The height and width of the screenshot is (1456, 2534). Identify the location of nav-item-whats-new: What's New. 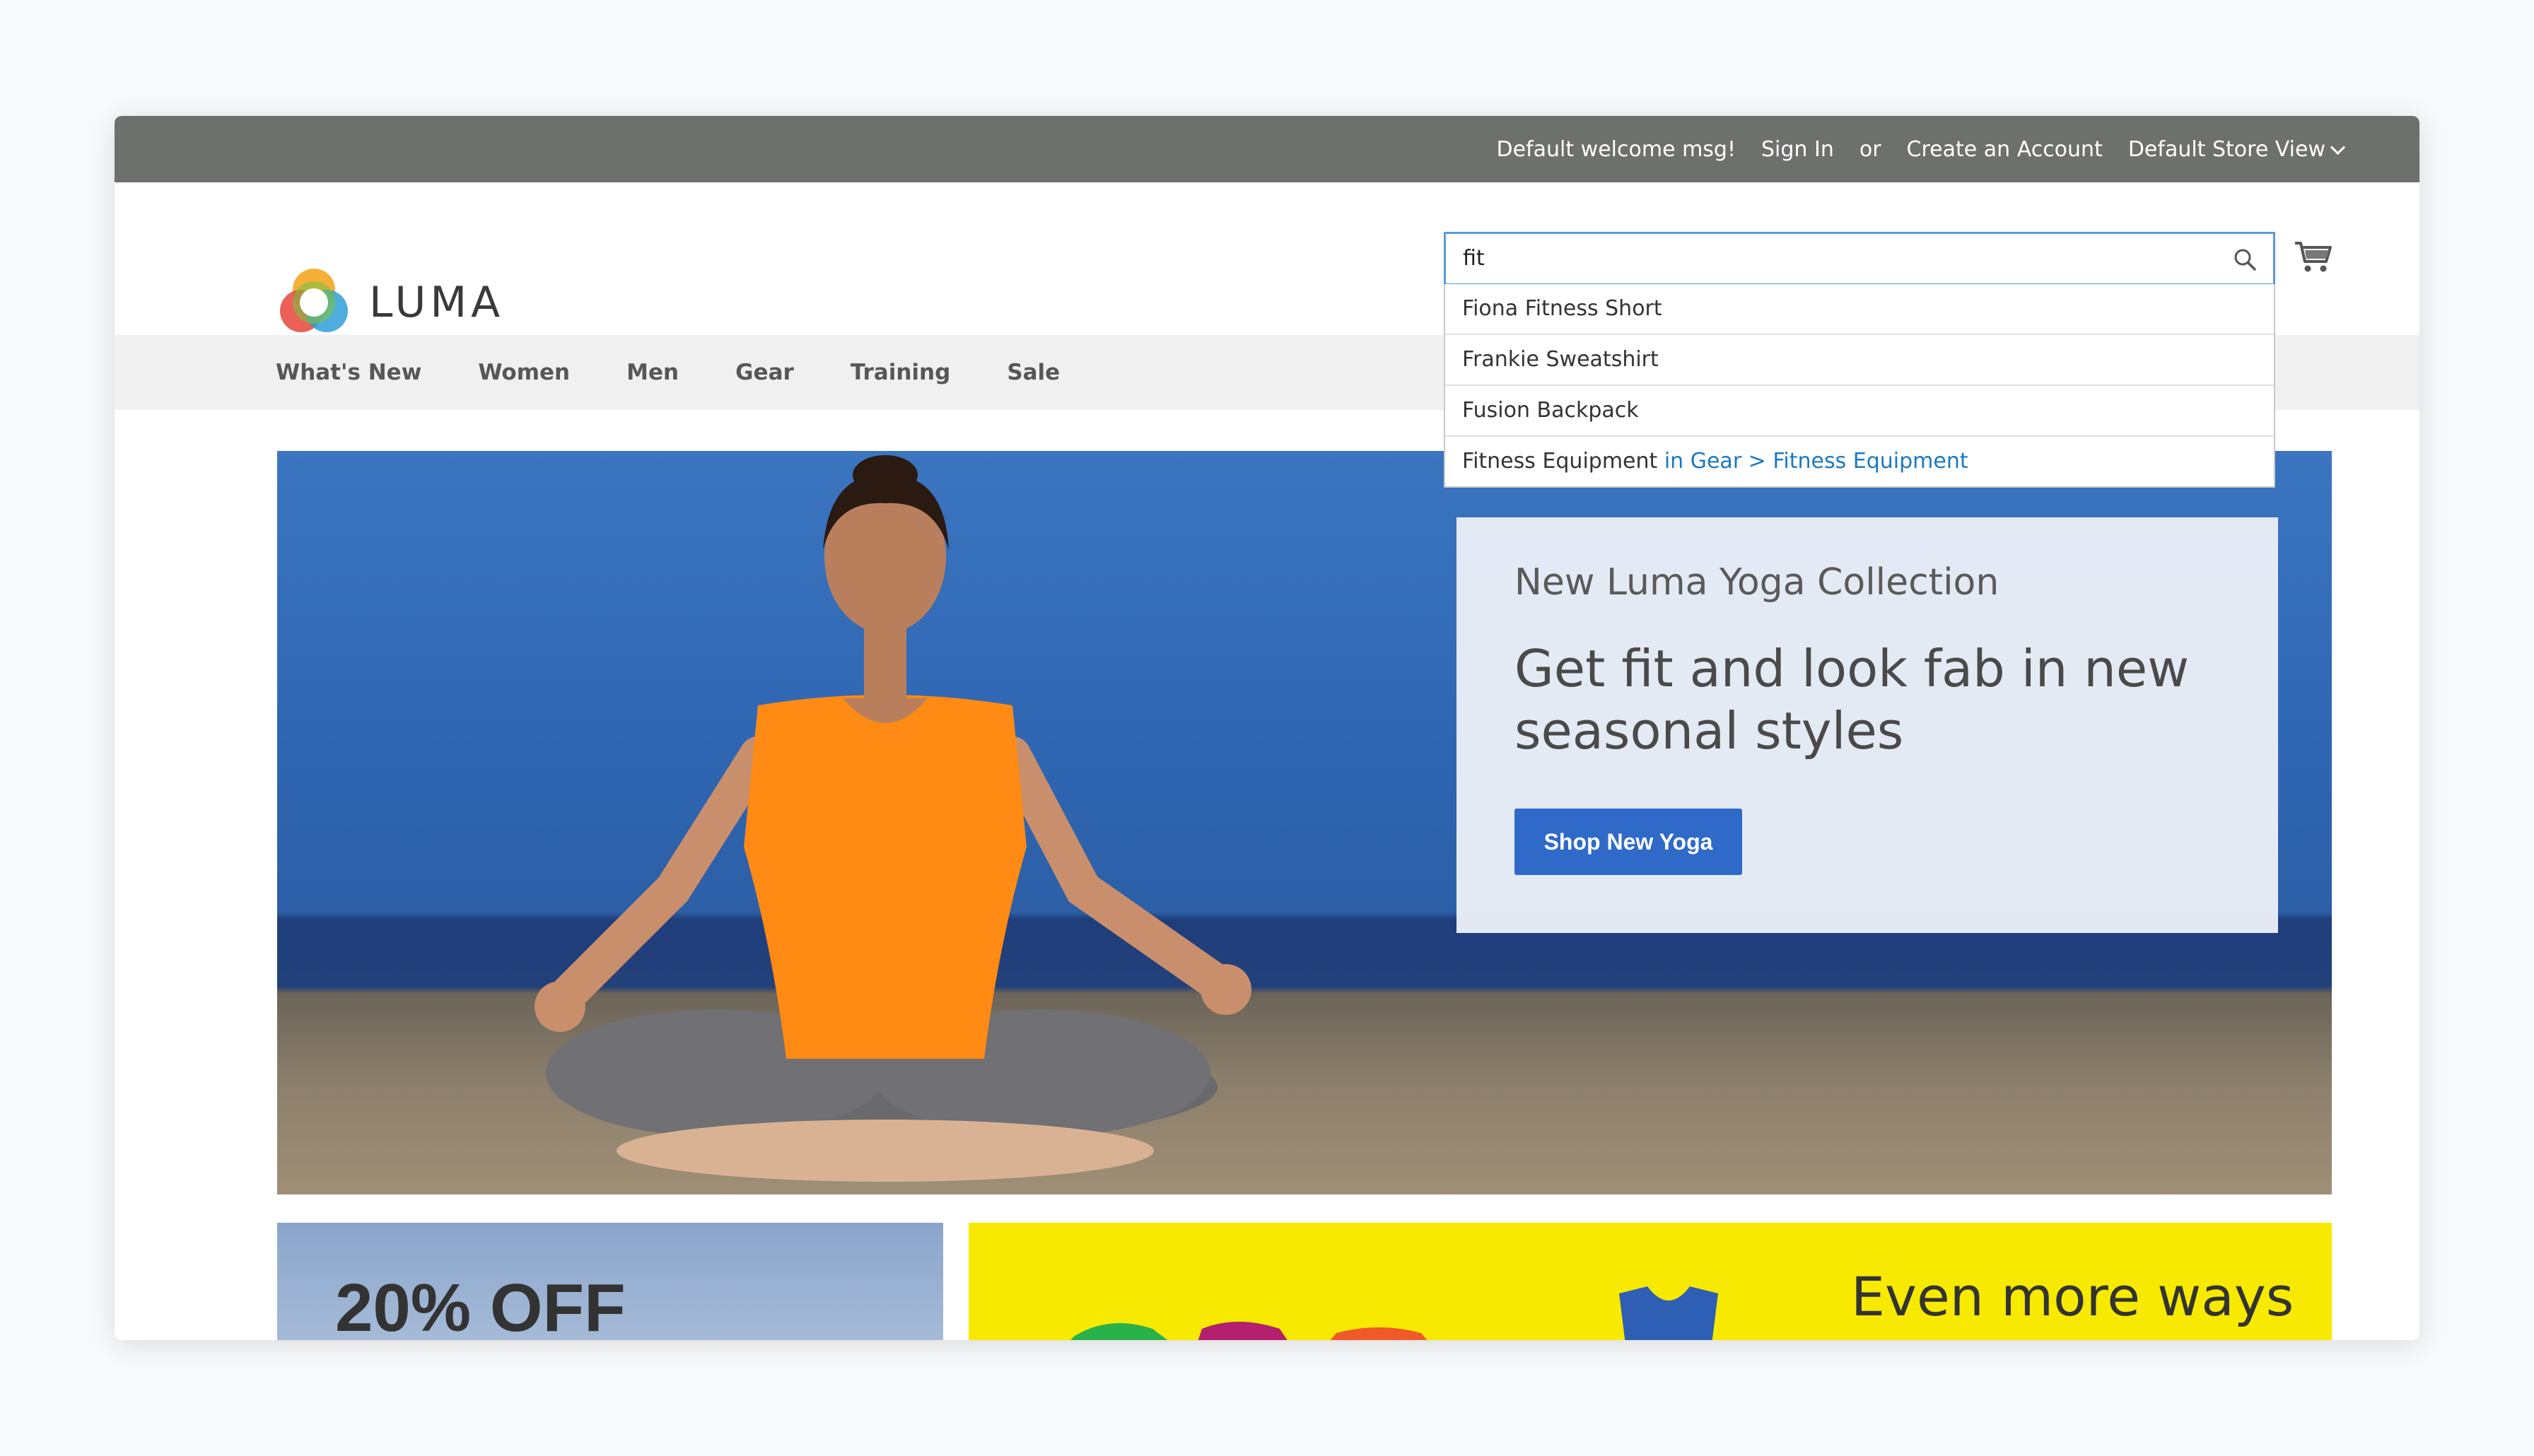
(348, 373).